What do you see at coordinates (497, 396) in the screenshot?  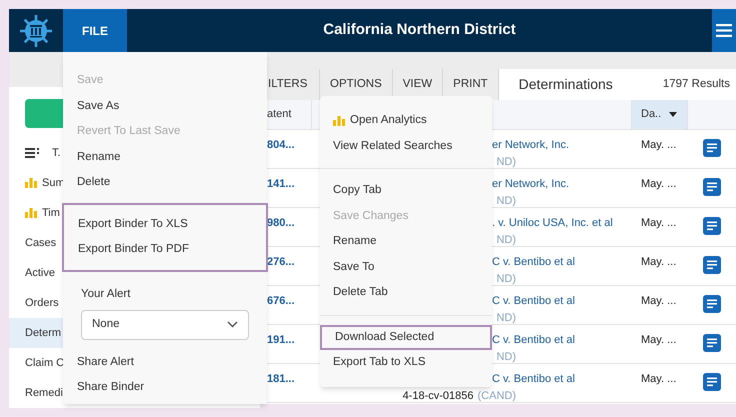 I see `court-code: (CAND)` at bounding box center [497, 396].